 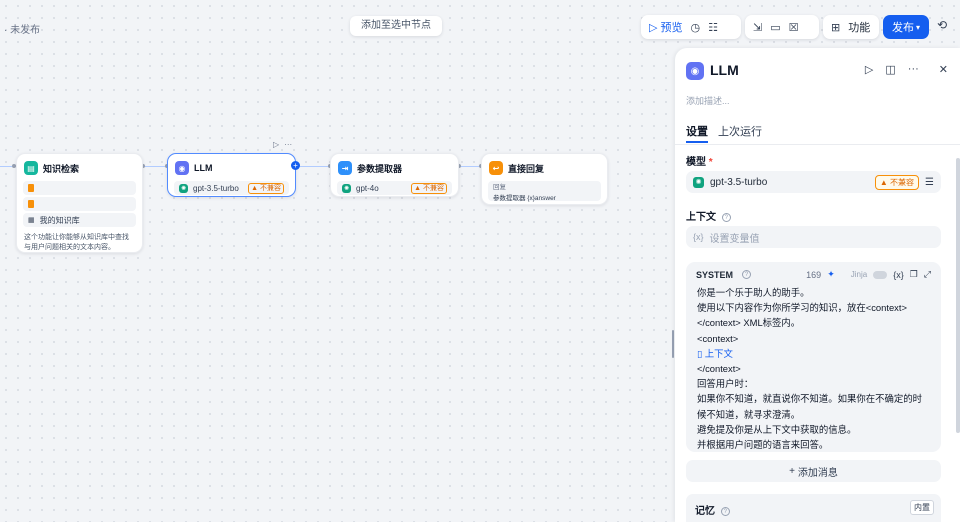 I want to click on memory-label: 记忆 ?, so click(x=712, y=509).